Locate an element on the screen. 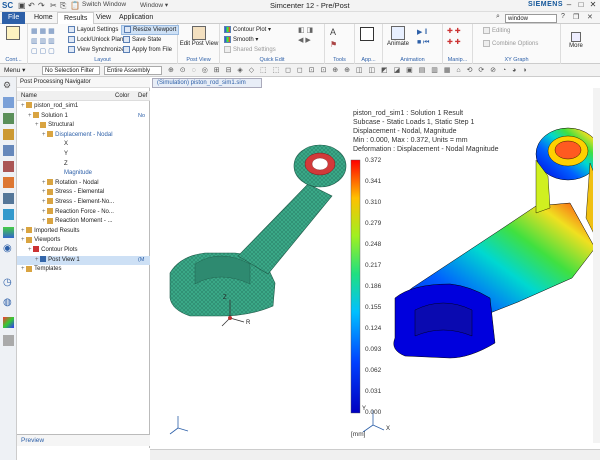 The height and width of the screenshot is (460, 600). assembly-navigator-icon is located at coordinates (8, 118).